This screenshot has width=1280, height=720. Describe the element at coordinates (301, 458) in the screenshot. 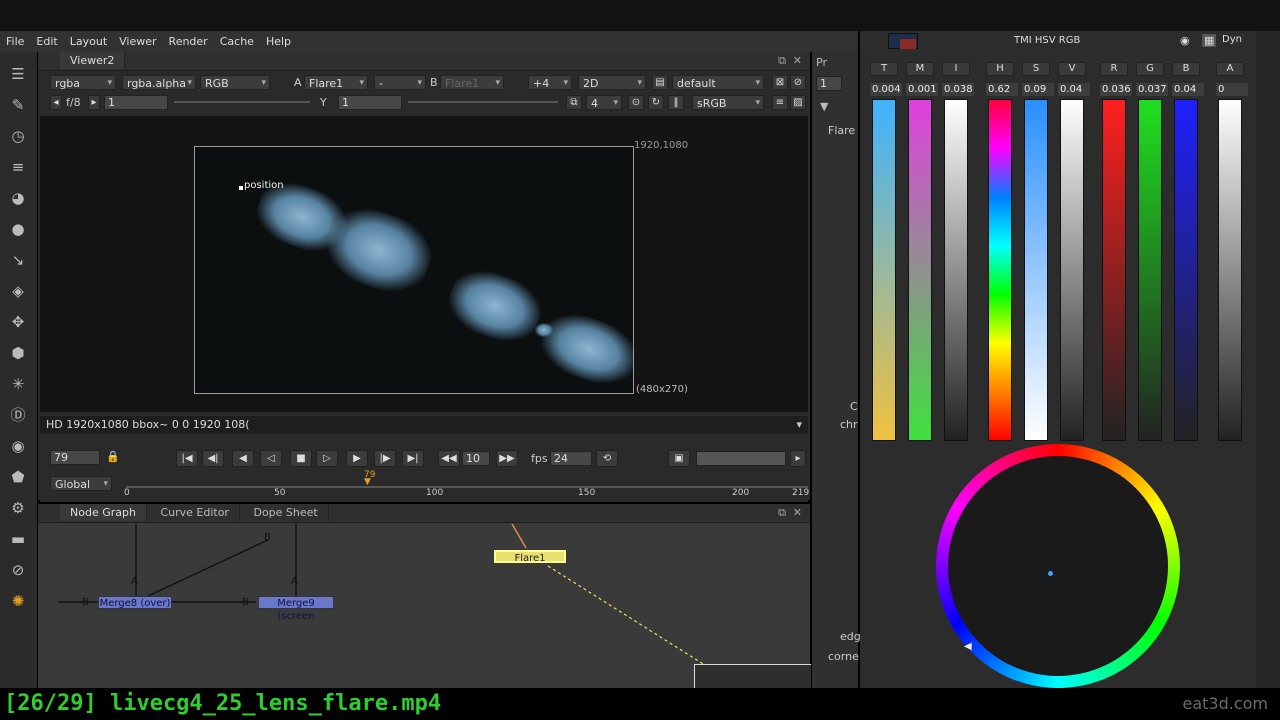

I see `stop-button: ■` at that location.